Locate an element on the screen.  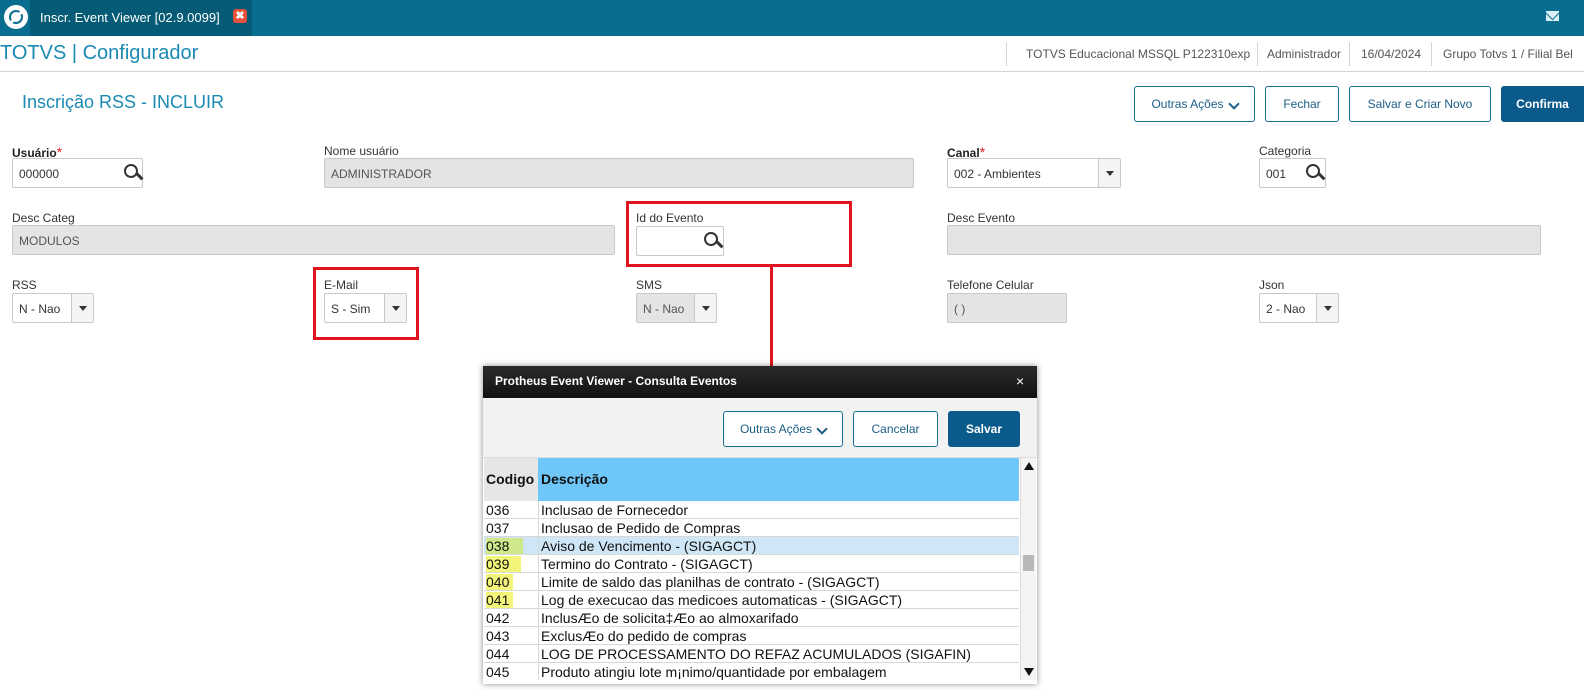
table-row-selected: 038 Aviso de Vencimento - (SIGAGCT) is located at coordinates (751, 546).